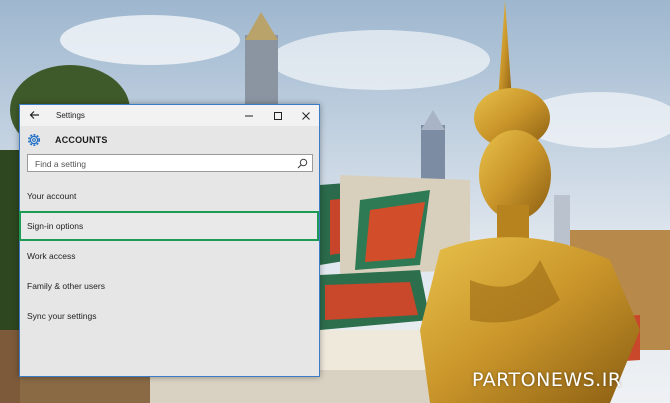 This screenshot has width=670, height=403. I want to click on close-icon, so click(306, 115).